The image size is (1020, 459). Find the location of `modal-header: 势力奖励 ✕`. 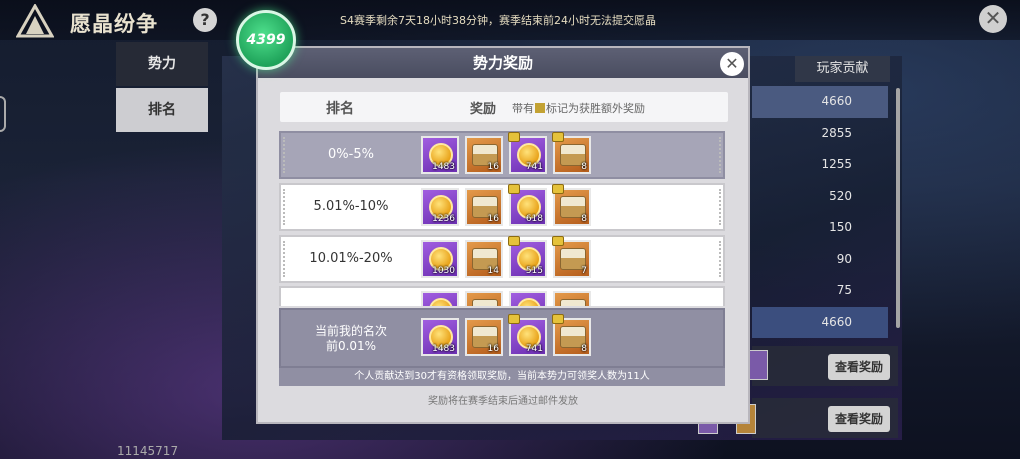

modal-header: 势力奖励 ✕ is located at coordinates (503, 63).